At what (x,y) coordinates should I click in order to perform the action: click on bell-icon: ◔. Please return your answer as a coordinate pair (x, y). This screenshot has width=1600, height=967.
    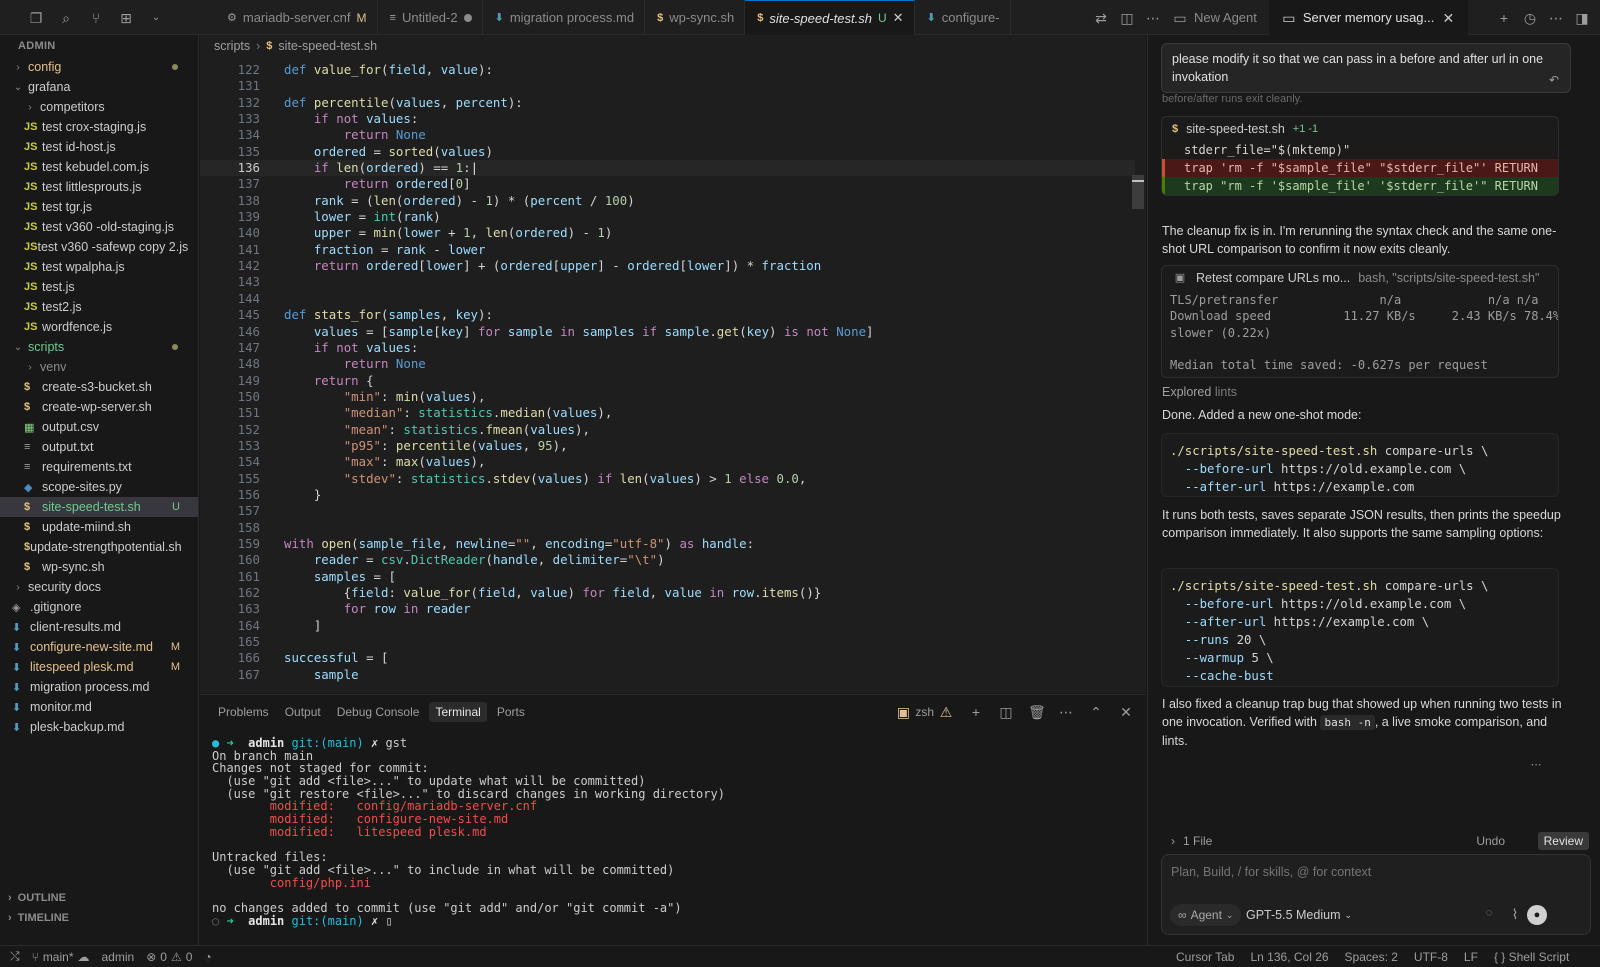
    Looking at the image, I should click on (207, 957).